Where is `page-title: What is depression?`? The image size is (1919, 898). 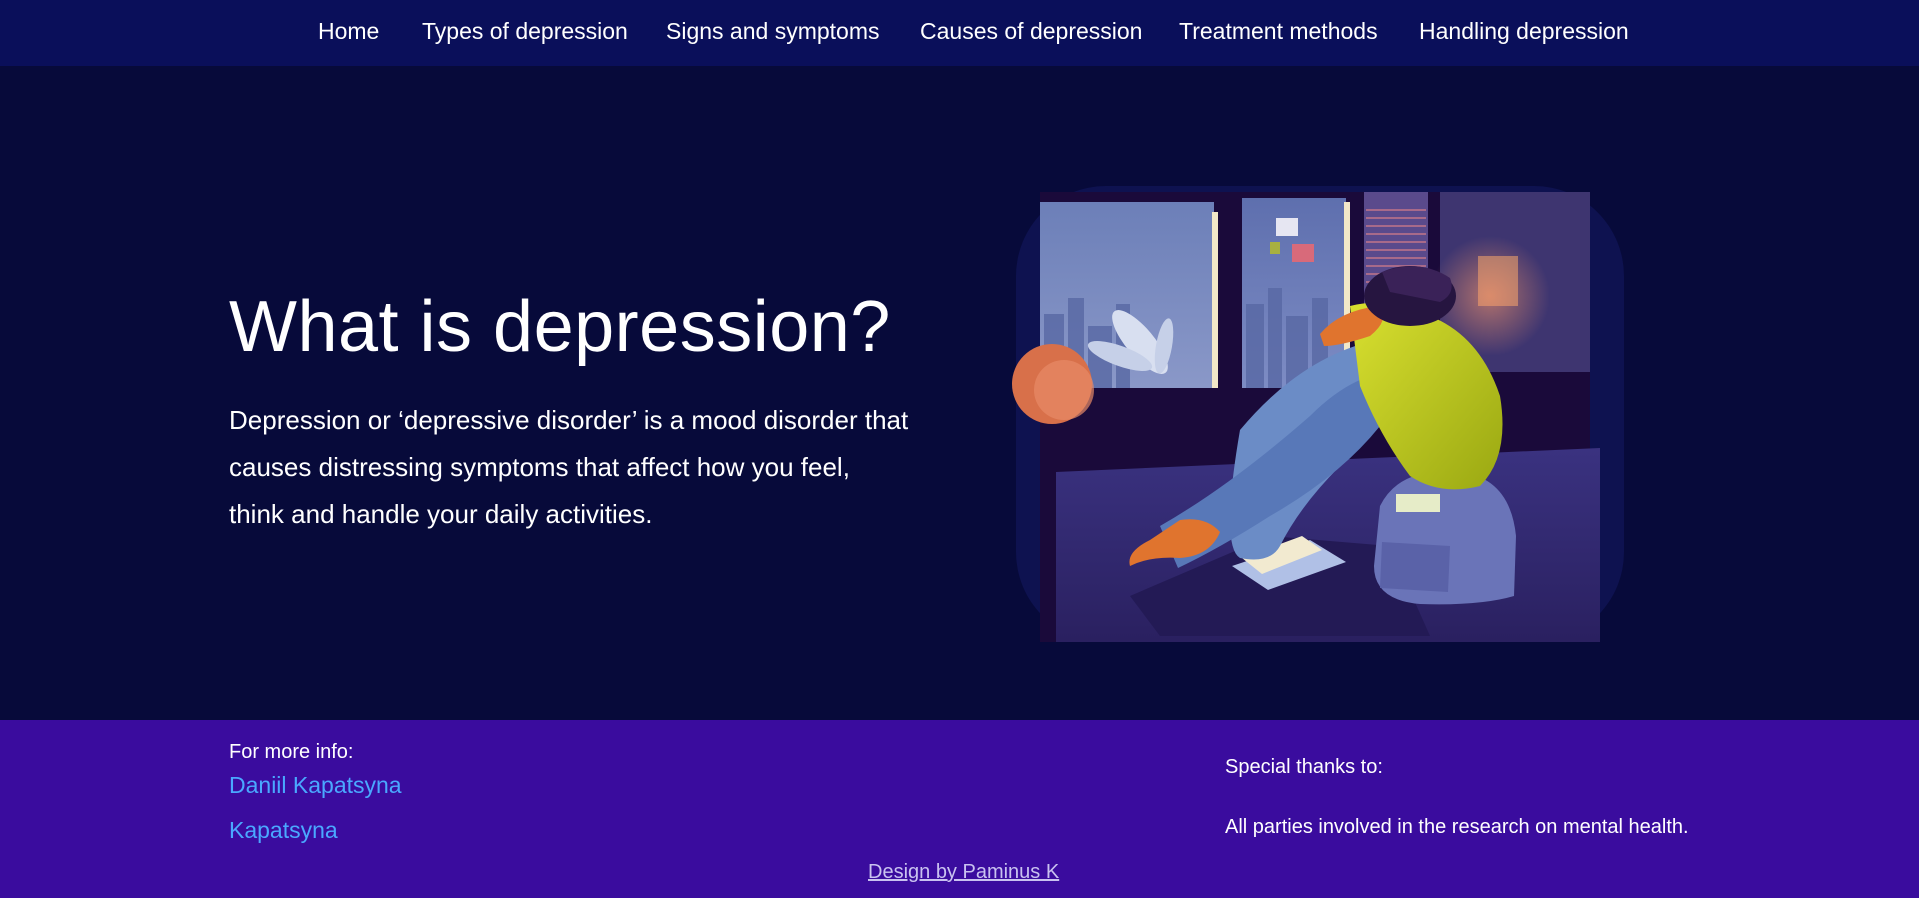
page-title: What is depression? is located at coordinates (560, 327).